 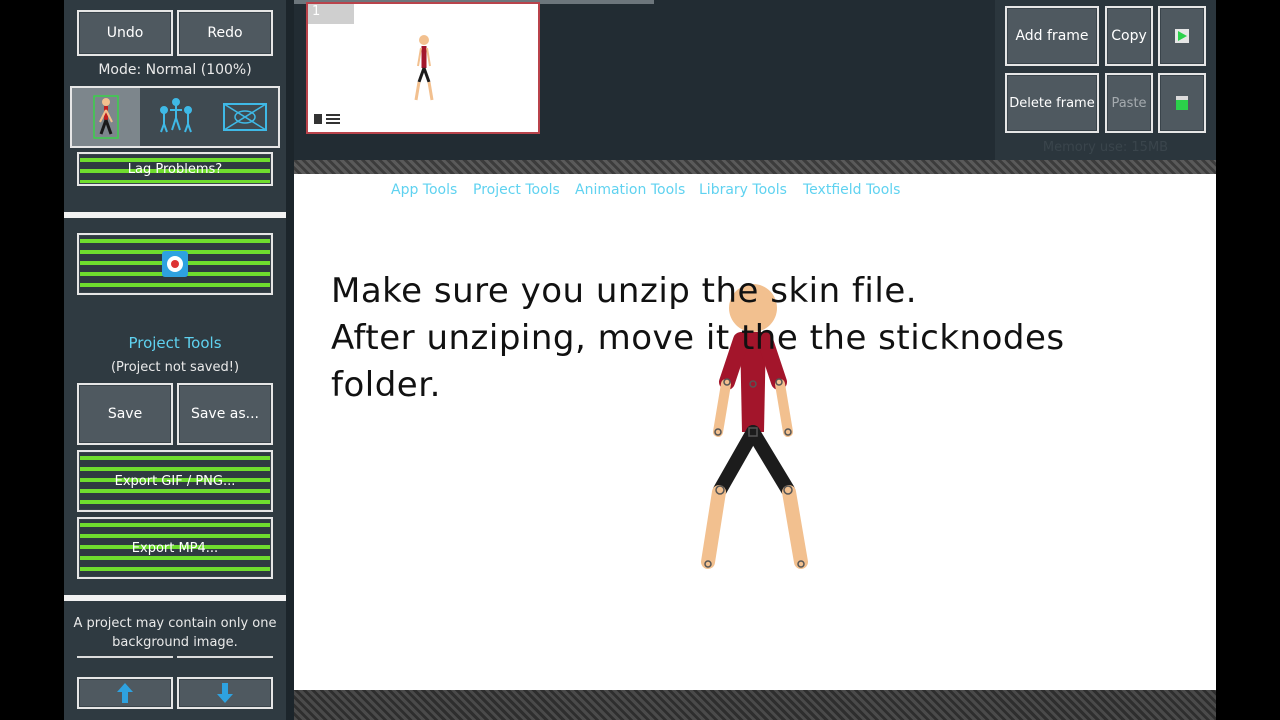 I want to click on arrow-down-icon, so click(x=225, y=693).